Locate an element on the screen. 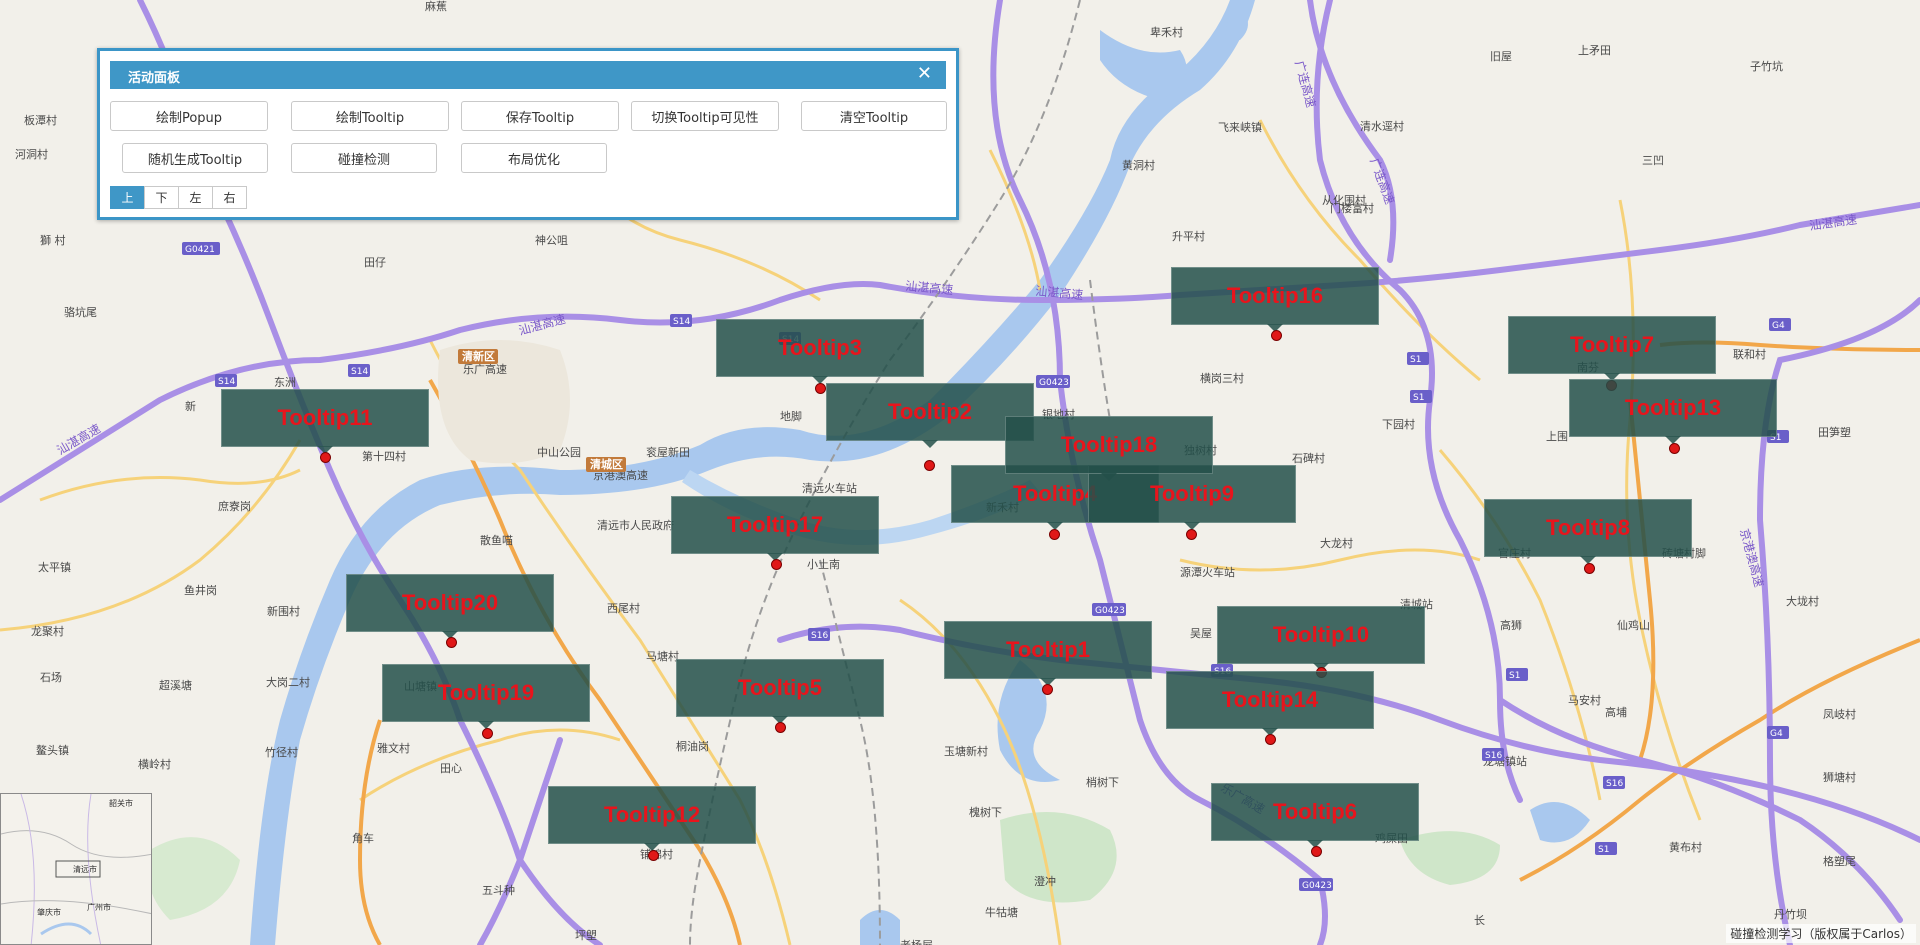 This screenshot has width=1920, height=945. map-tooltip: Tooltip3 is located at coordinates (820, 351).